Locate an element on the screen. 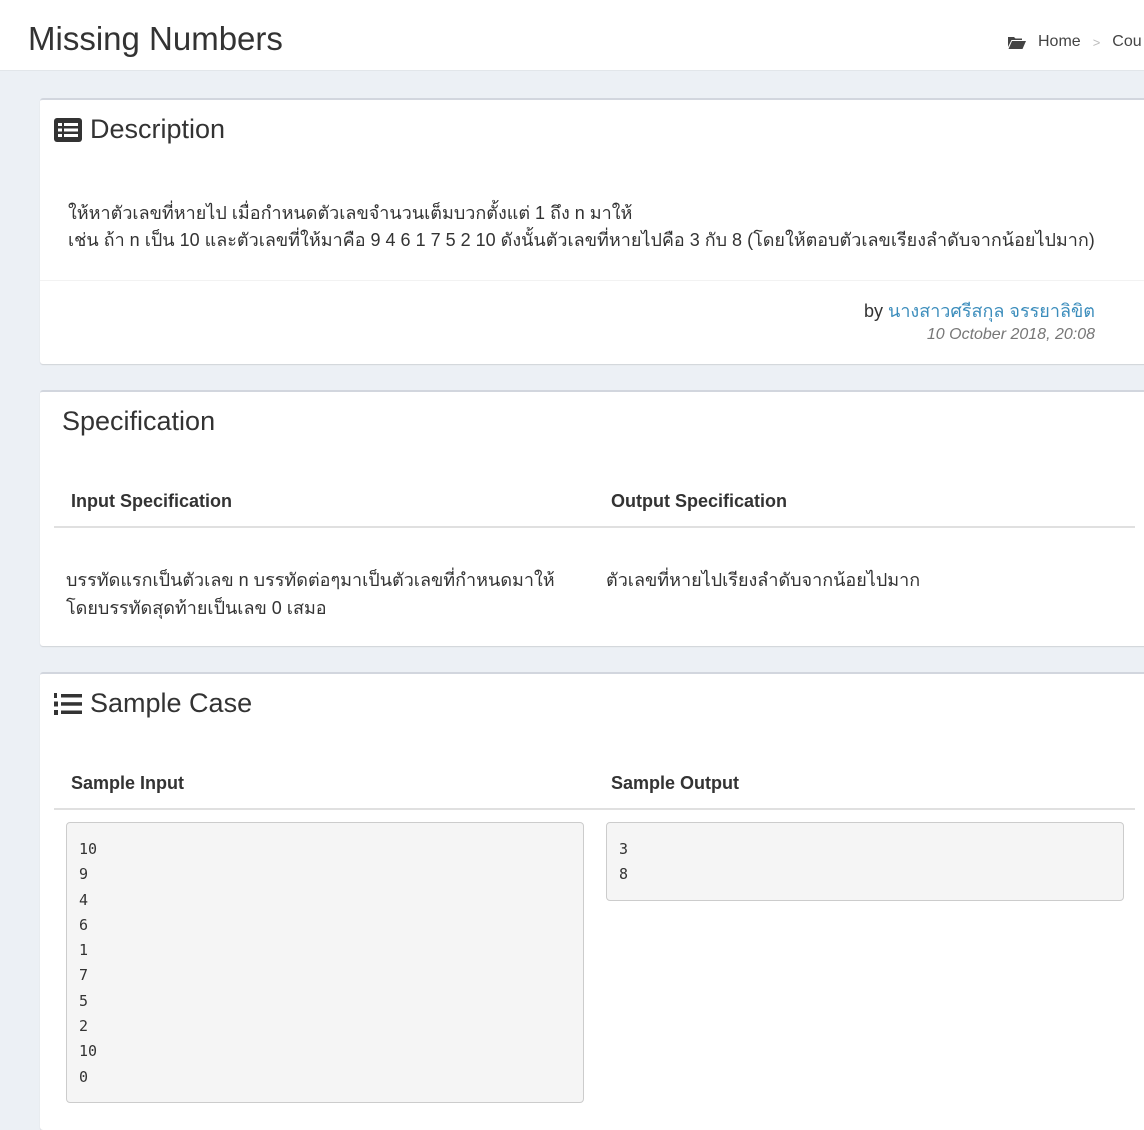 The image size is (1144, 1130). breadcrumb: Home > Cou is located at coordinates (1075, 42).